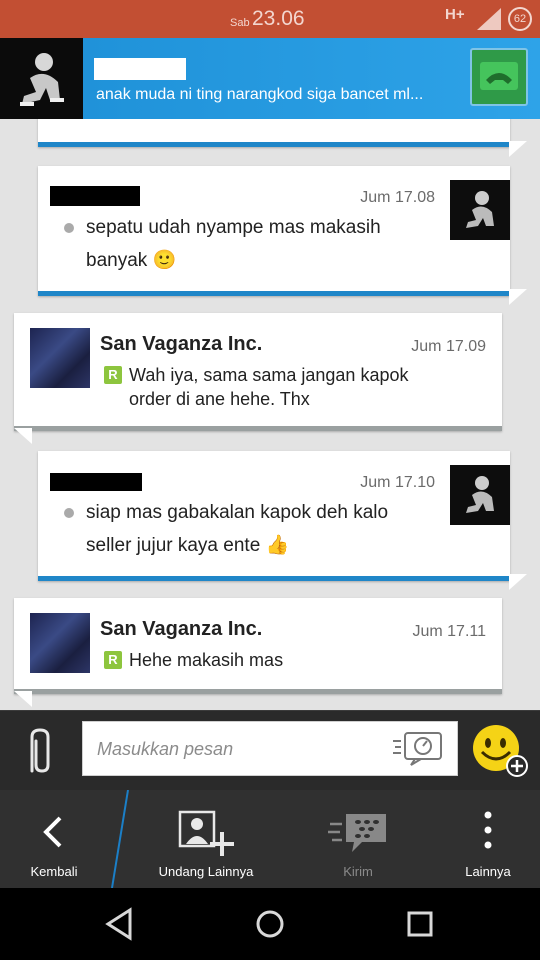 This screenshot has width=540, height=960. Describe the element at coordinates (488, 871) in the screenshot. I see `more-options-label: Lainnya` at that location.